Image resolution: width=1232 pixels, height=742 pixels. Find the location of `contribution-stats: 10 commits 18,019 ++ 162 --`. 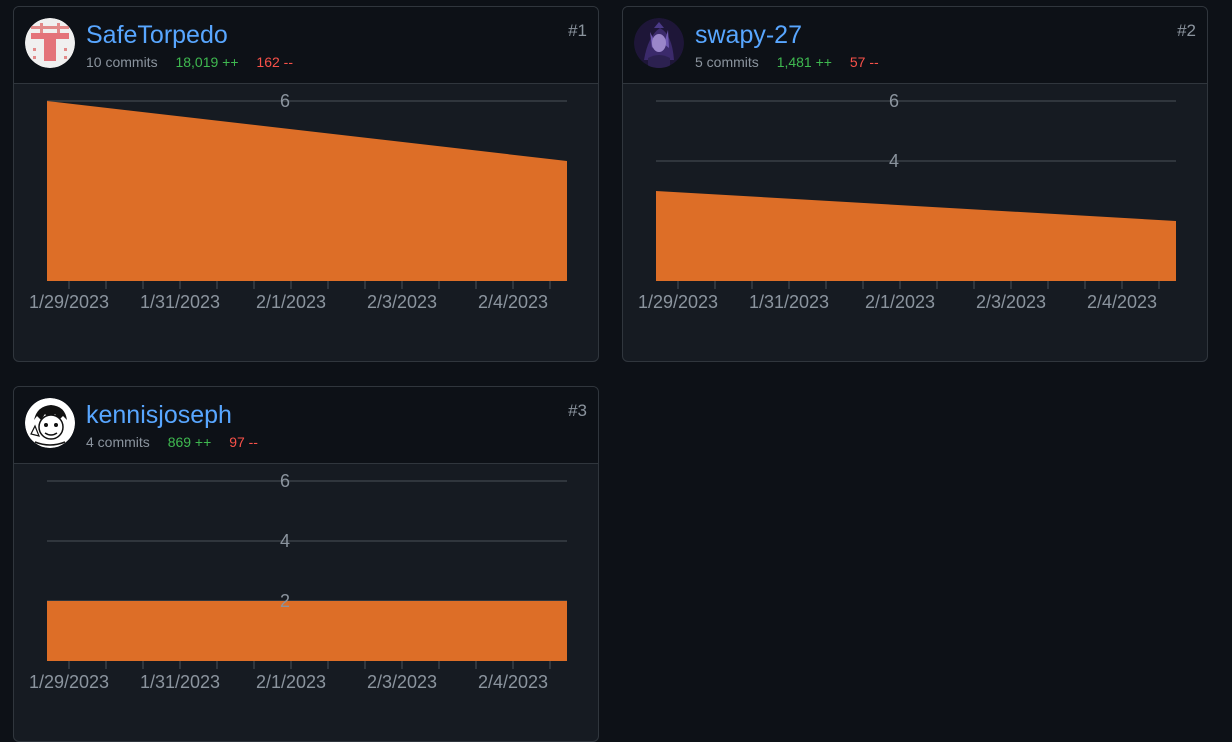

contribution-stats: 10 commits 18,019 ++ 162 -- is located at coordinates (189, 62).